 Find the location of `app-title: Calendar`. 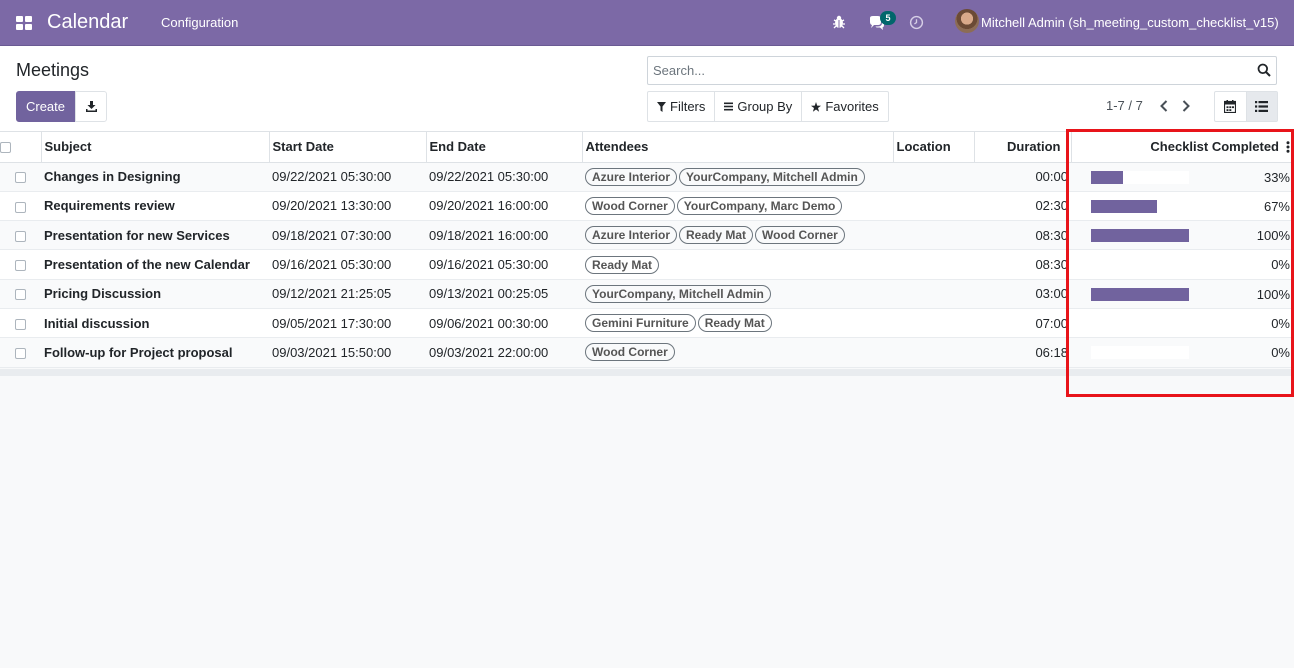

app-title: Calendar is located at coordinates (87, 22).